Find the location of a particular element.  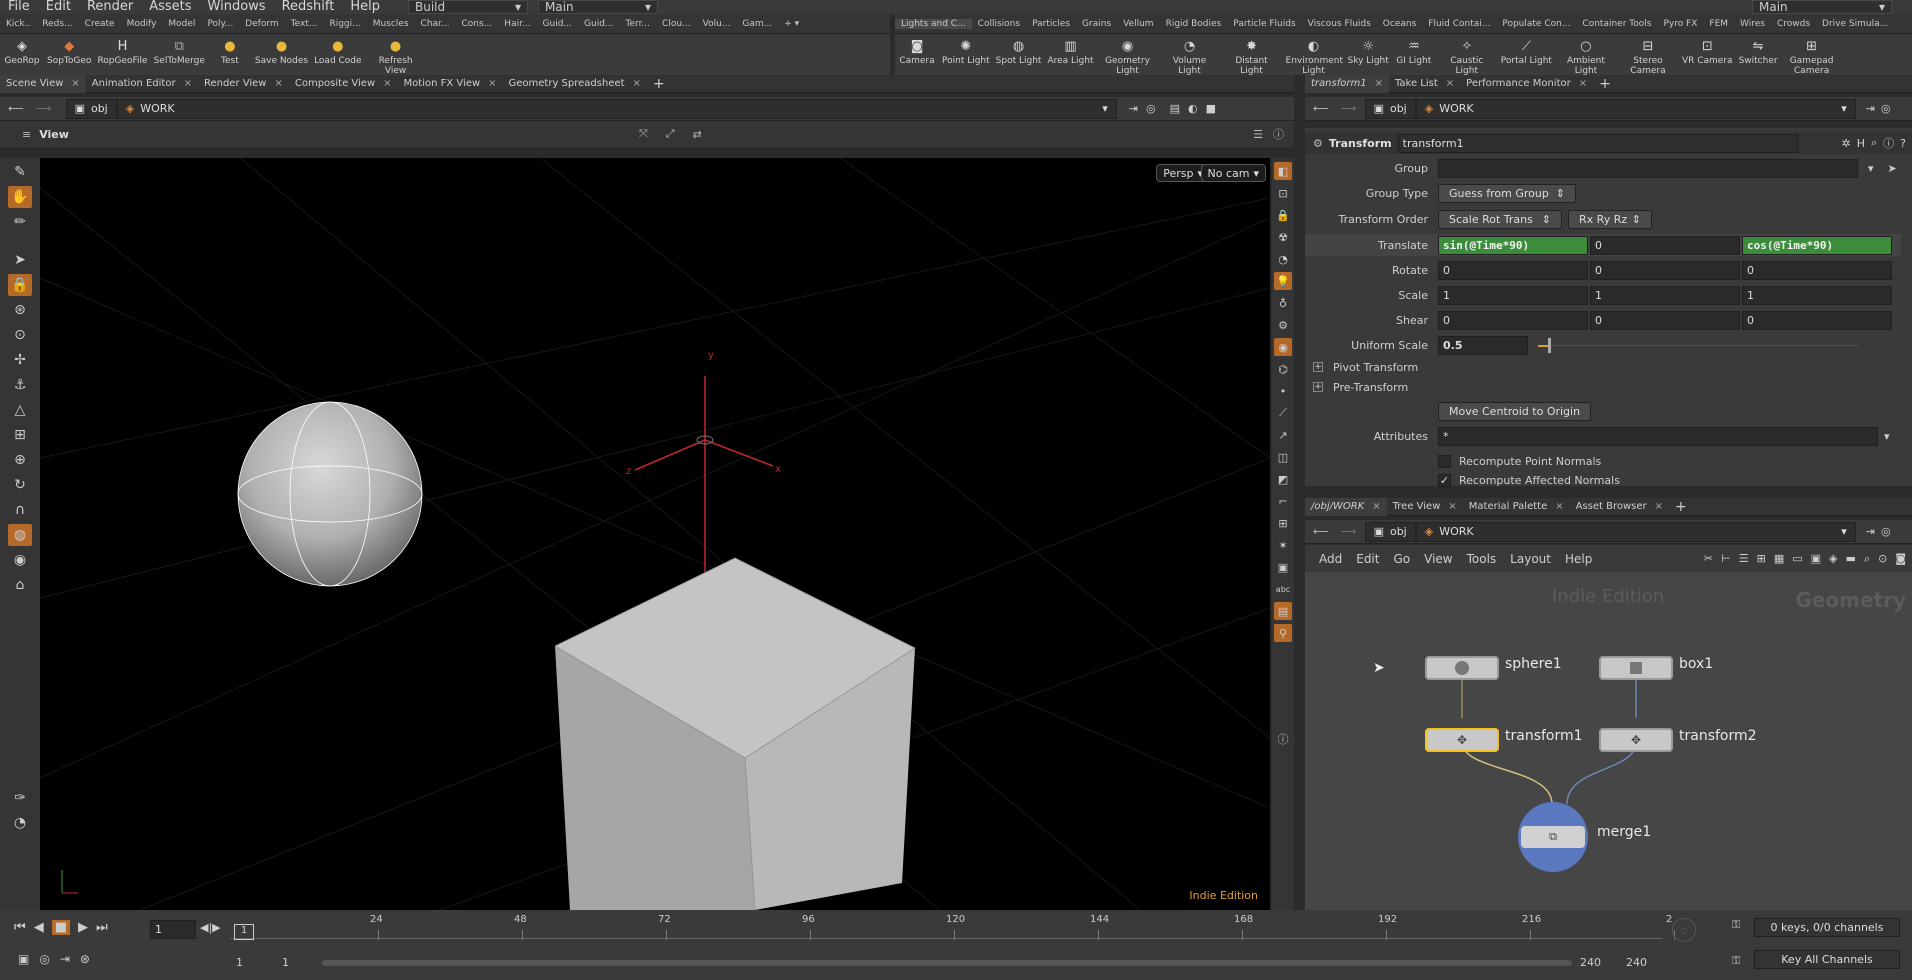

display-options-icon: ☰ is located at coordinates (1258, 134).